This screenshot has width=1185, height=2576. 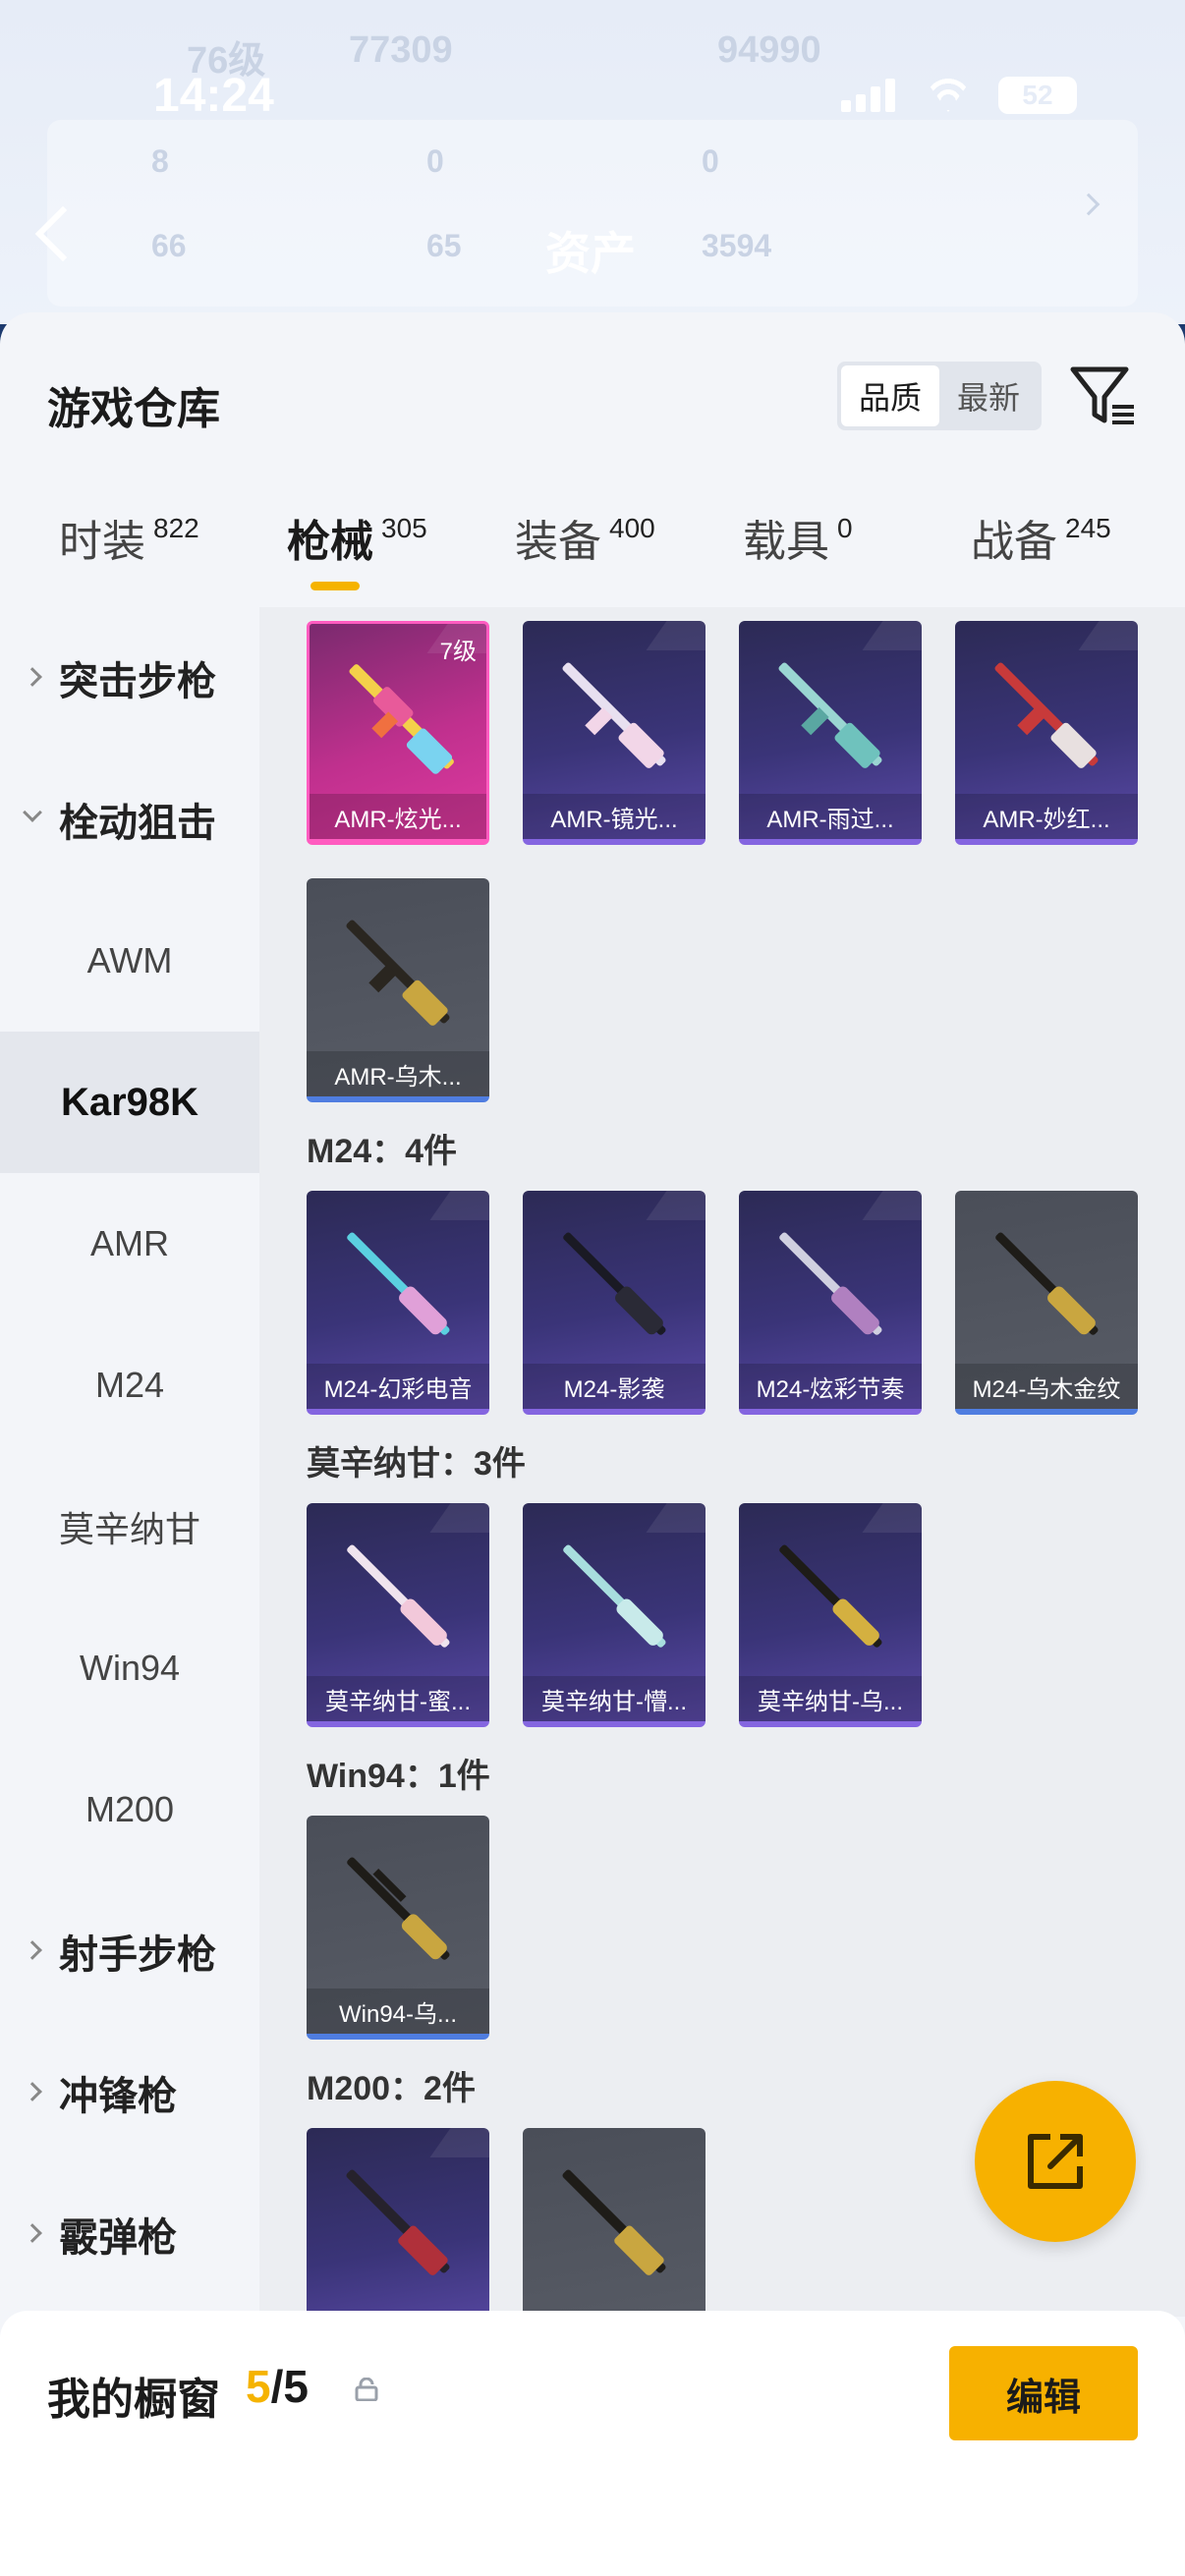 What do you see at coordinates (737, 245) in the screenshot?
I see `stat-6: 3594` at bounding box center [737, 245].